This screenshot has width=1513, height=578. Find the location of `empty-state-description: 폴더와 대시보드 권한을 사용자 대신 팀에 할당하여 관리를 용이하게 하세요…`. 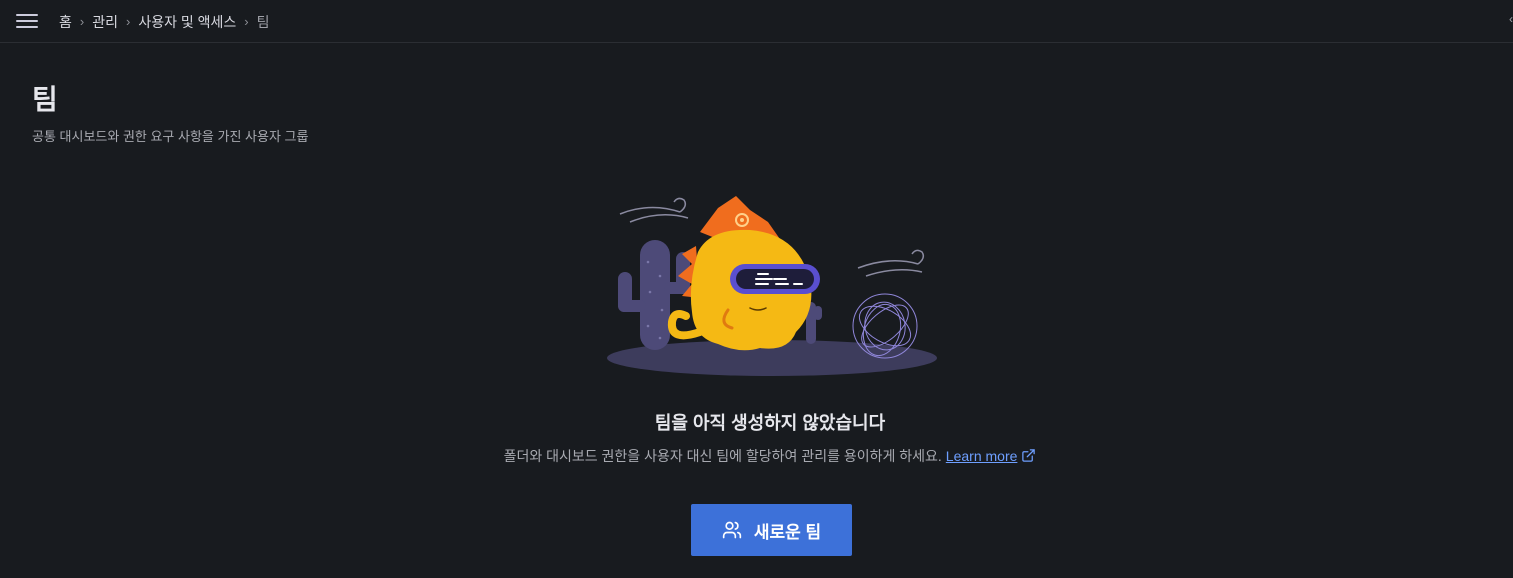

empty-state-description: 폴더와 대시보드 권한을 사용자 대신 팀에 할당하여 관리를 용이하게 하세요… is located at coordinates (756, 456).